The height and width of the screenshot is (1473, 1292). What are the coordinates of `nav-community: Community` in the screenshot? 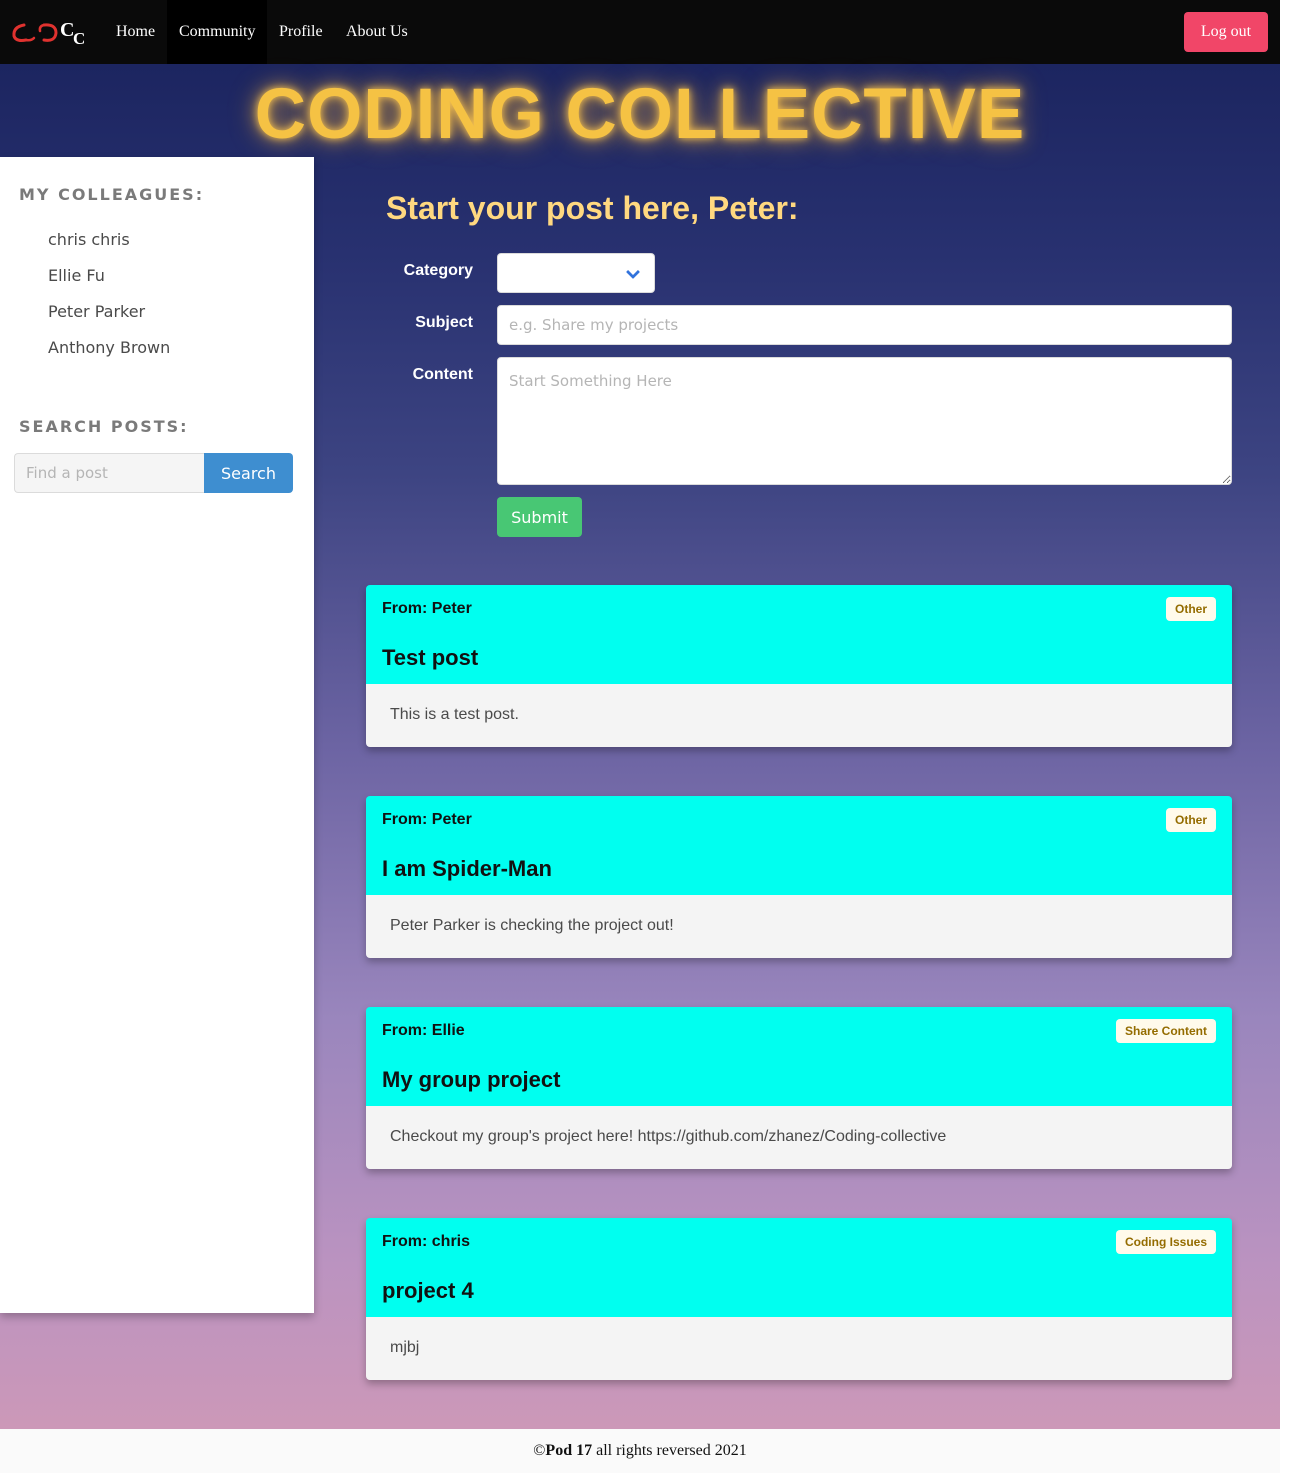 It's located at (217, 32).